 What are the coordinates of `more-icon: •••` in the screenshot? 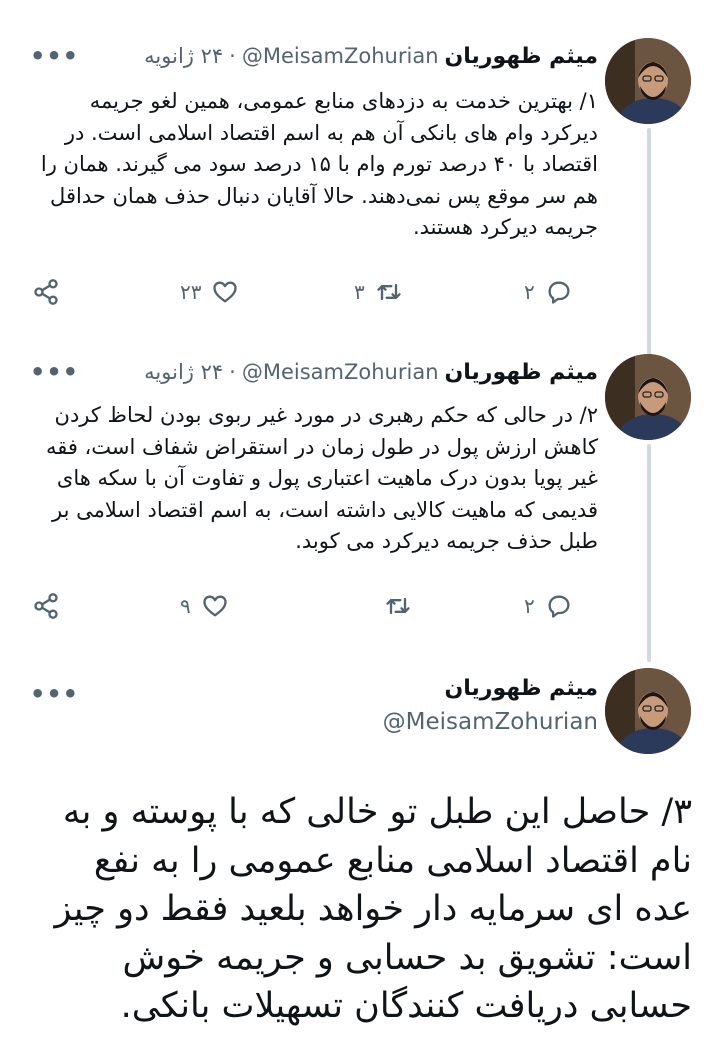 It's located at (54, 694).